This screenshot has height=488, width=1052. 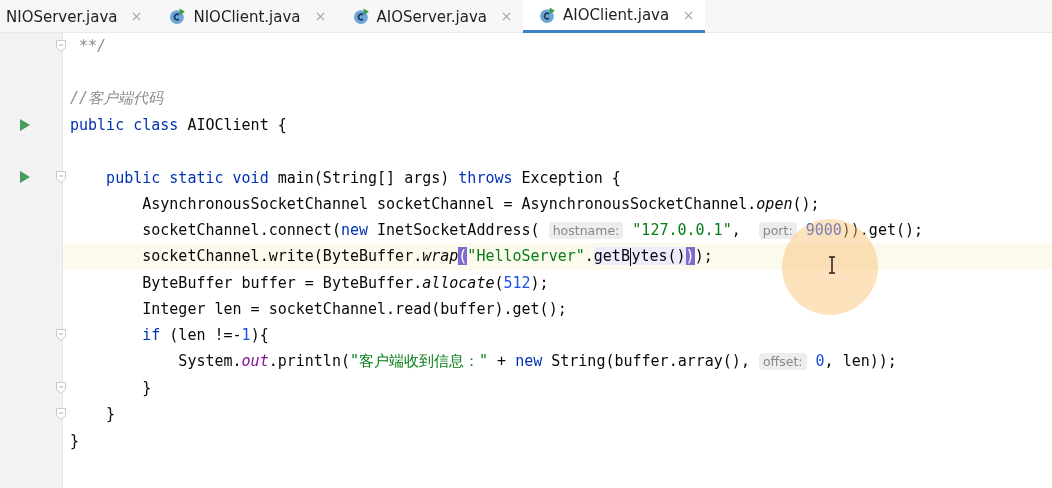 What do you see at coordinates (611, 256) in the screenshot?
I see `code-token: getB` at bounding box center [611, 256].